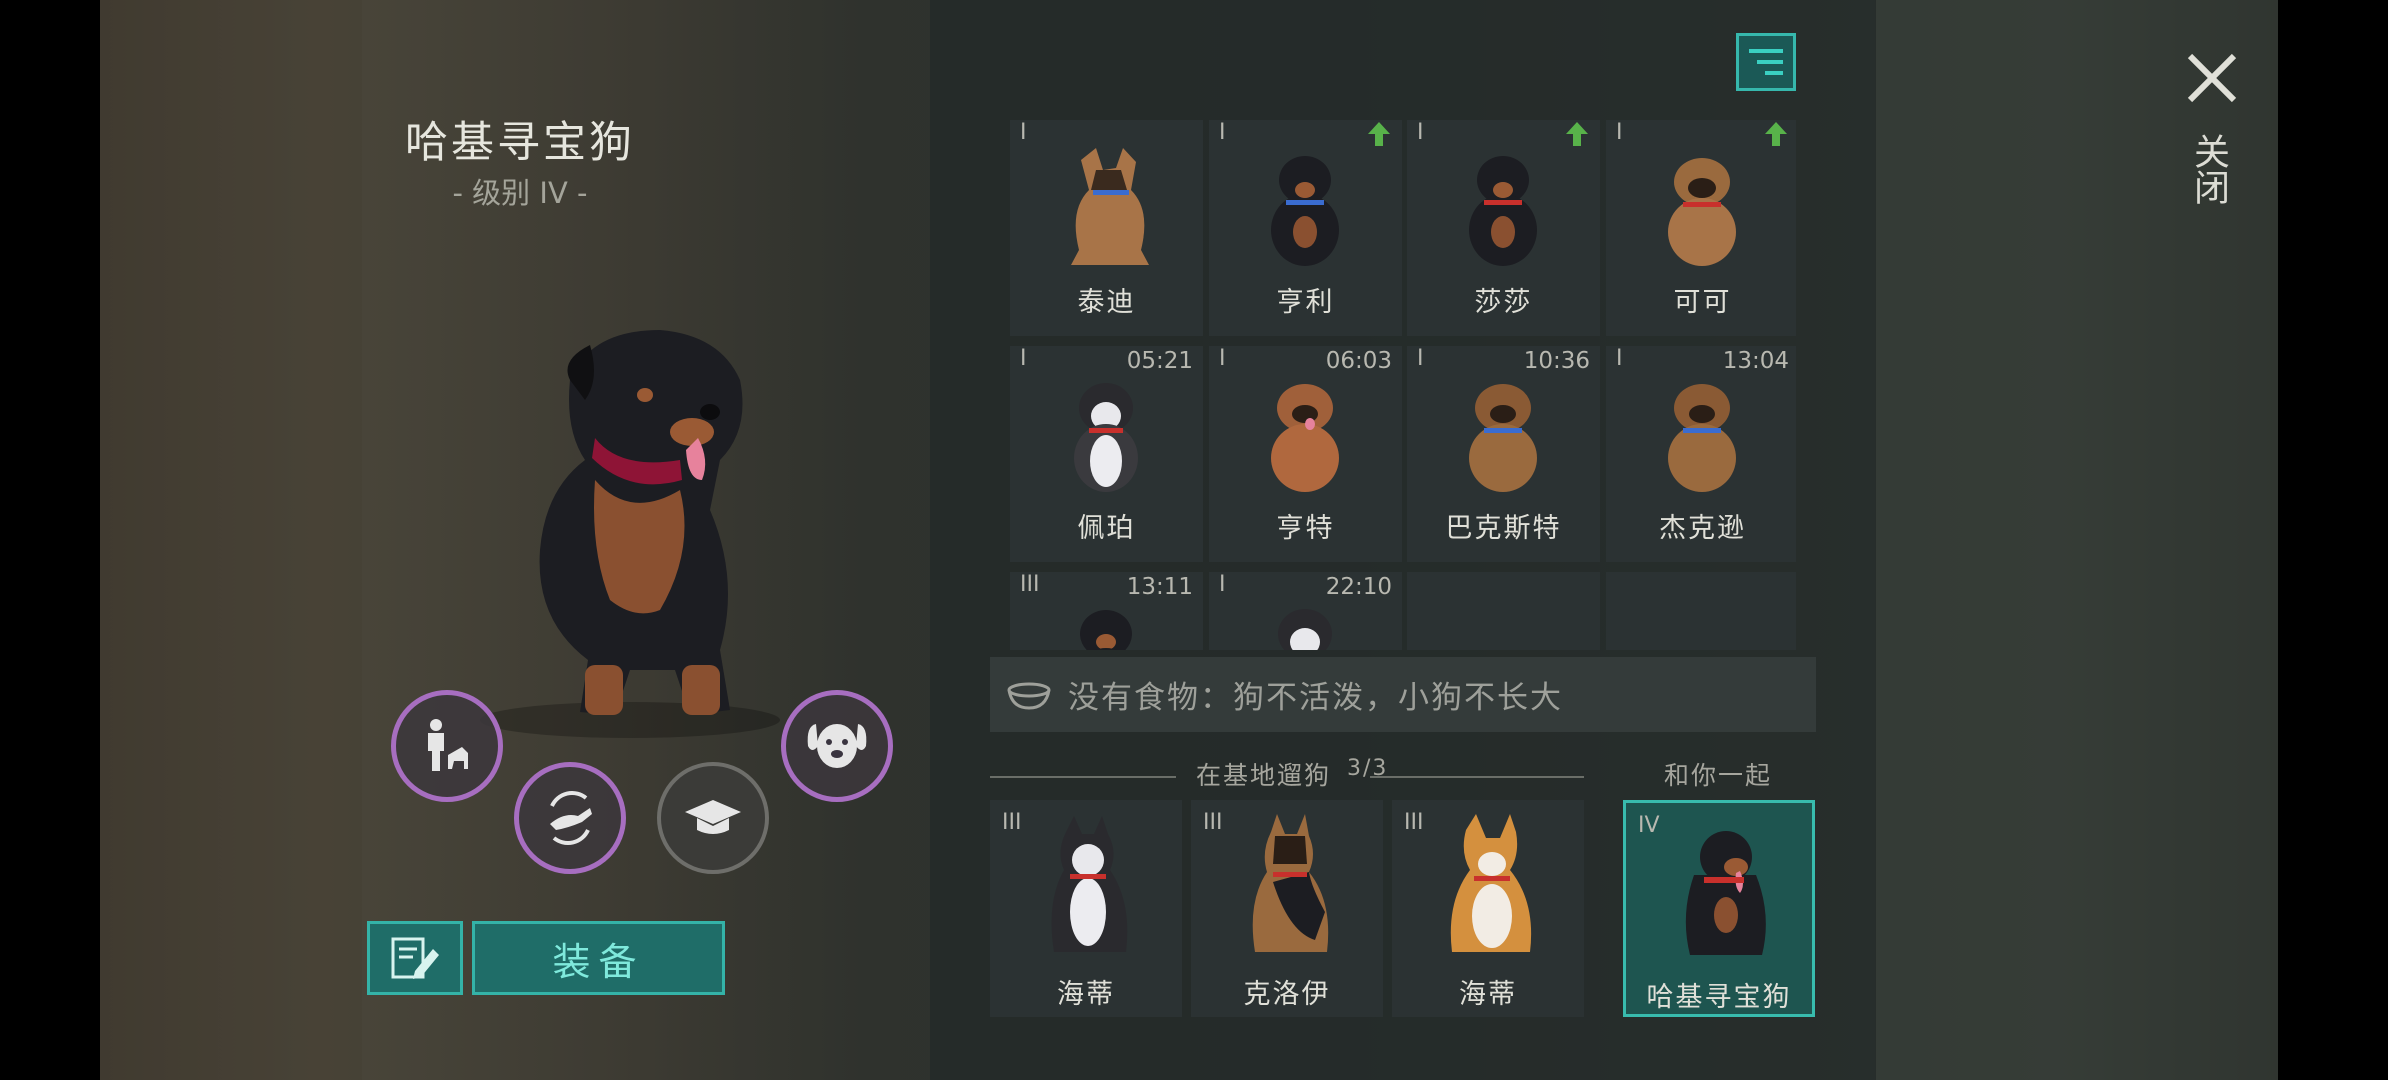 This screenshot has width=2388, height=1080. Describe the element at coordinates (1106, 528) in the screenshot. I see `dog-name: 佩珀` at that location.